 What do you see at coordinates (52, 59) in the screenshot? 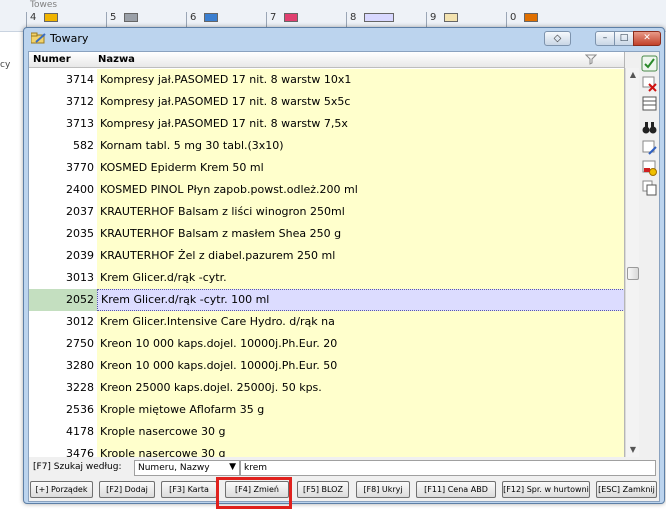
I see `column-header-numer: Numer` at bounding box center [52, 59].